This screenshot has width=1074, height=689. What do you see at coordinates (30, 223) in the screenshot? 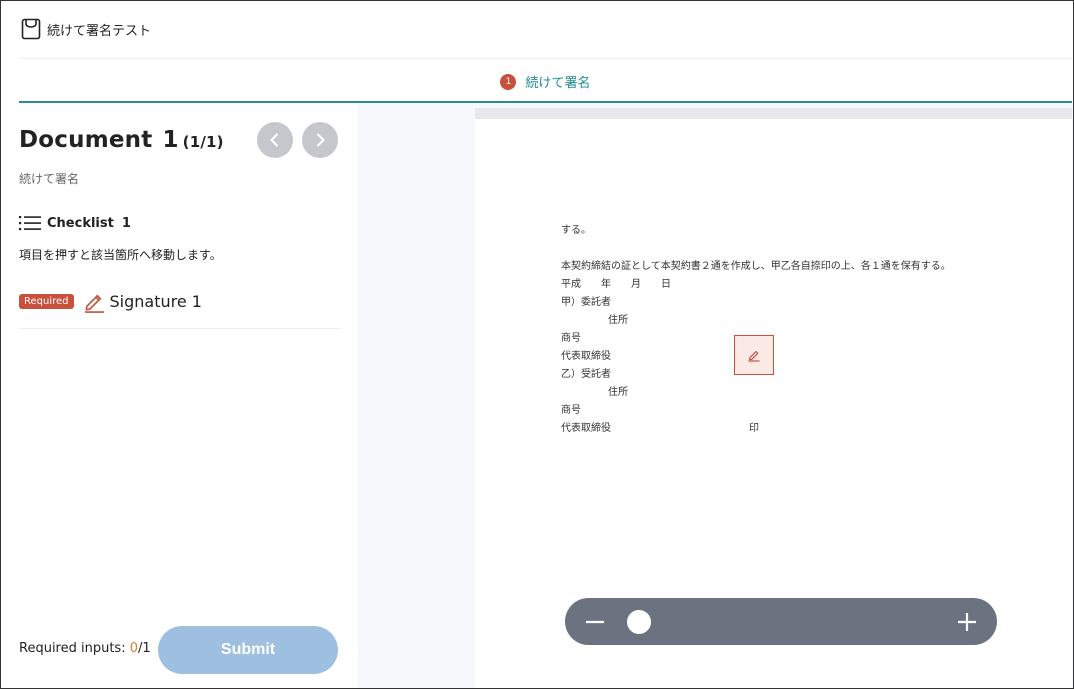
I see `list-icon` at bounding box center [30, 223].